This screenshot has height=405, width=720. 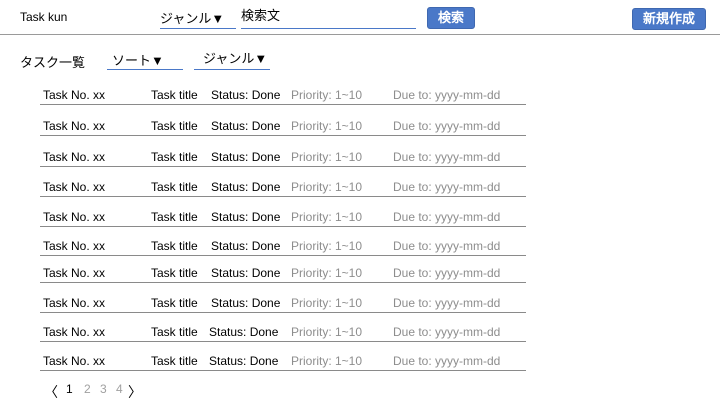 What do you see at coordinates (119, 391) in the screenshot?
I see `page-link-4: 4` at bounding box center [119, 391].